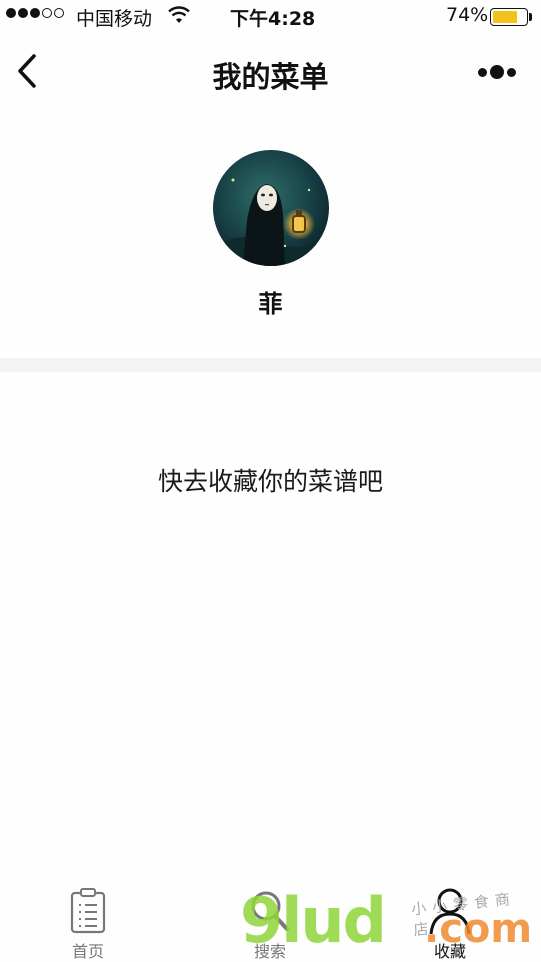 The height and width of the screenshot is (962, 541). I want to click on avatar, so click(271, 208).